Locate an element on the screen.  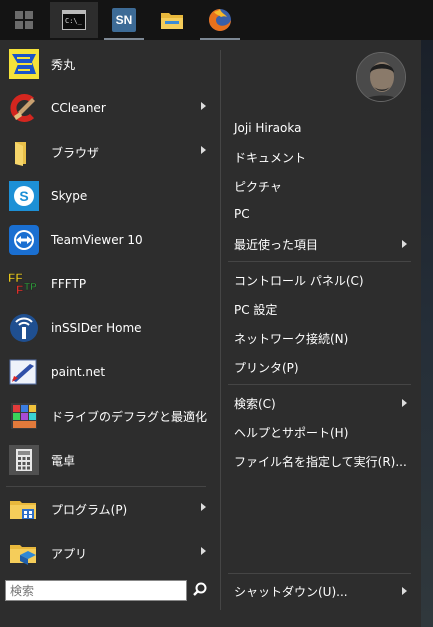
calculator-icon is located at coordinates (24, 460).